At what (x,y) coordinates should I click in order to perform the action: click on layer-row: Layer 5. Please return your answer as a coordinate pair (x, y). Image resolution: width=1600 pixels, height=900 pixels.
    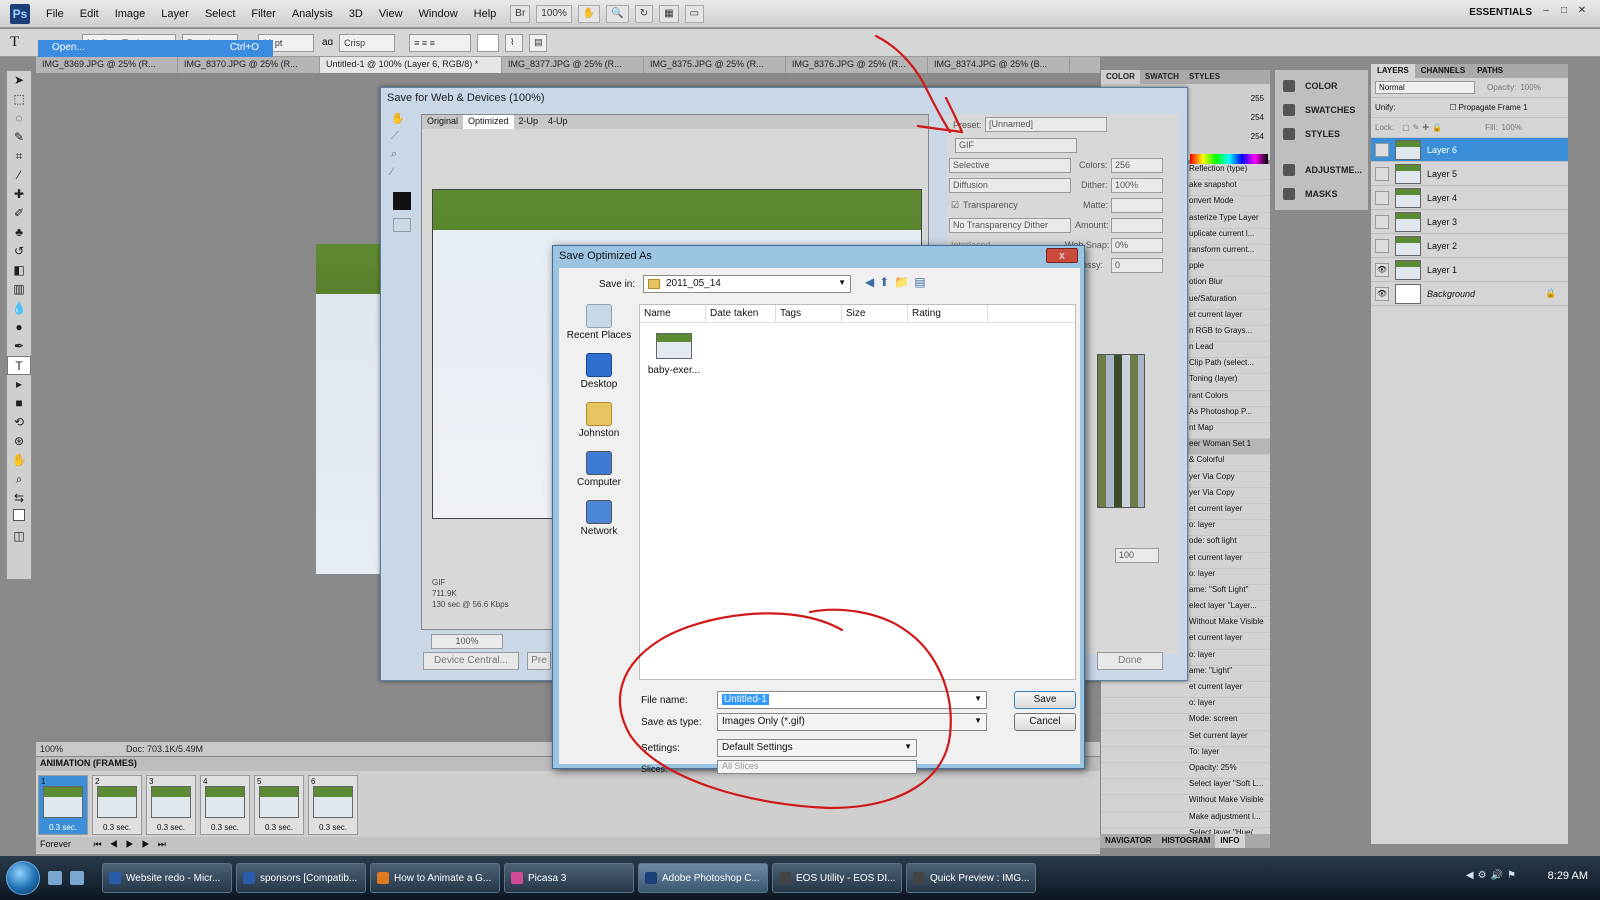
    Looking at the image, I should click on (1469, 174).